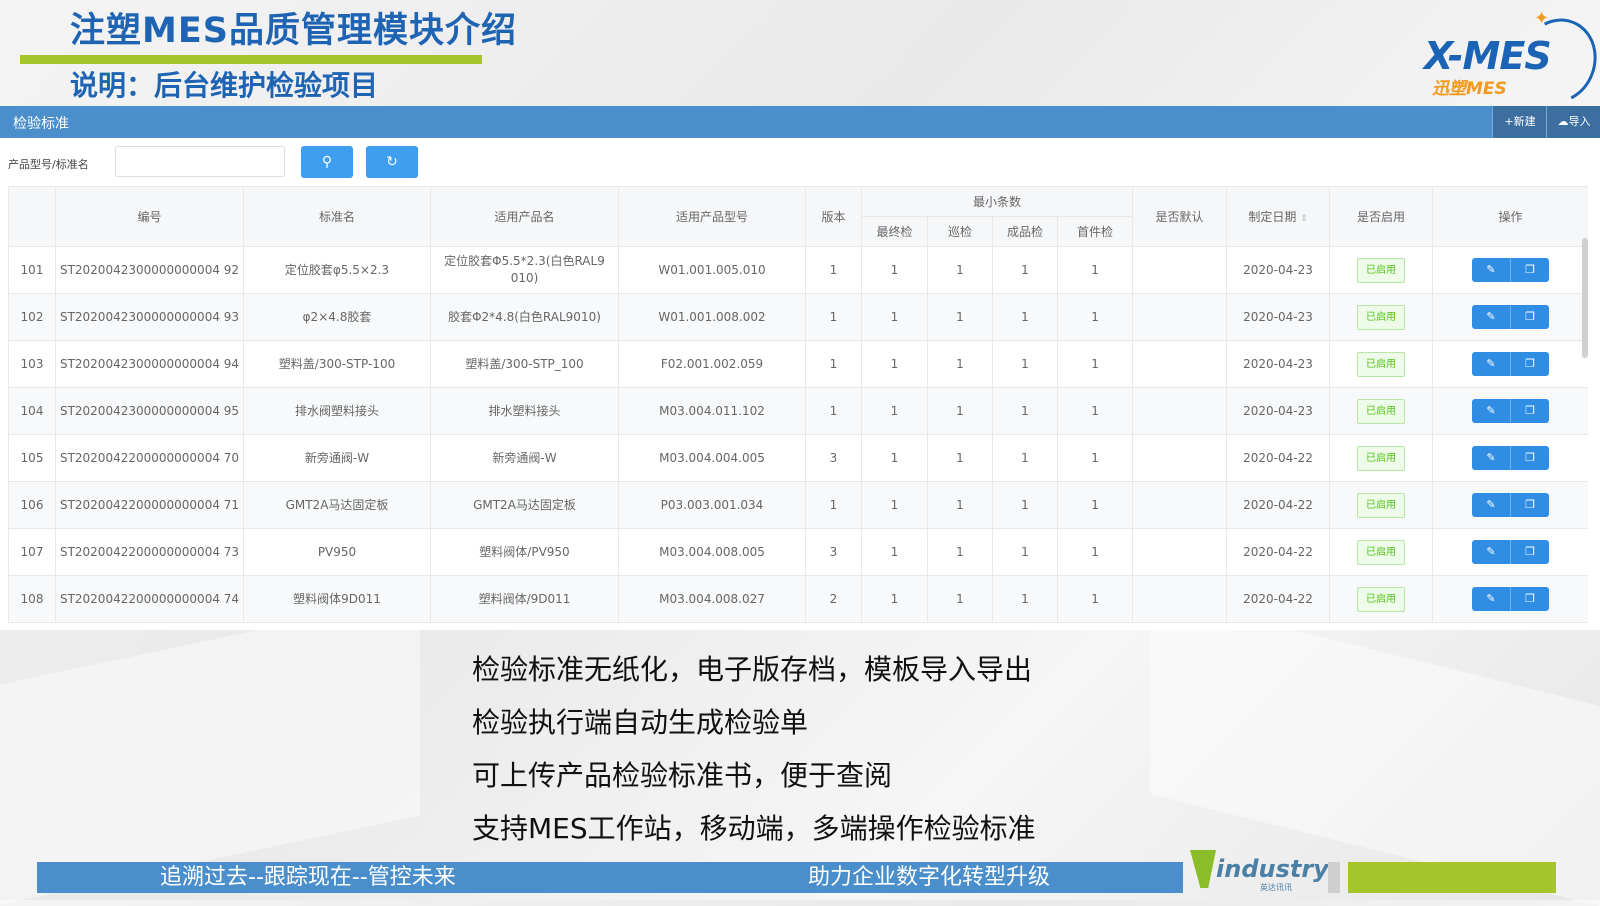 The width and height of the screenshot is (1600, 906). I want to click on industry-logo-mark, so click(1203, 869).